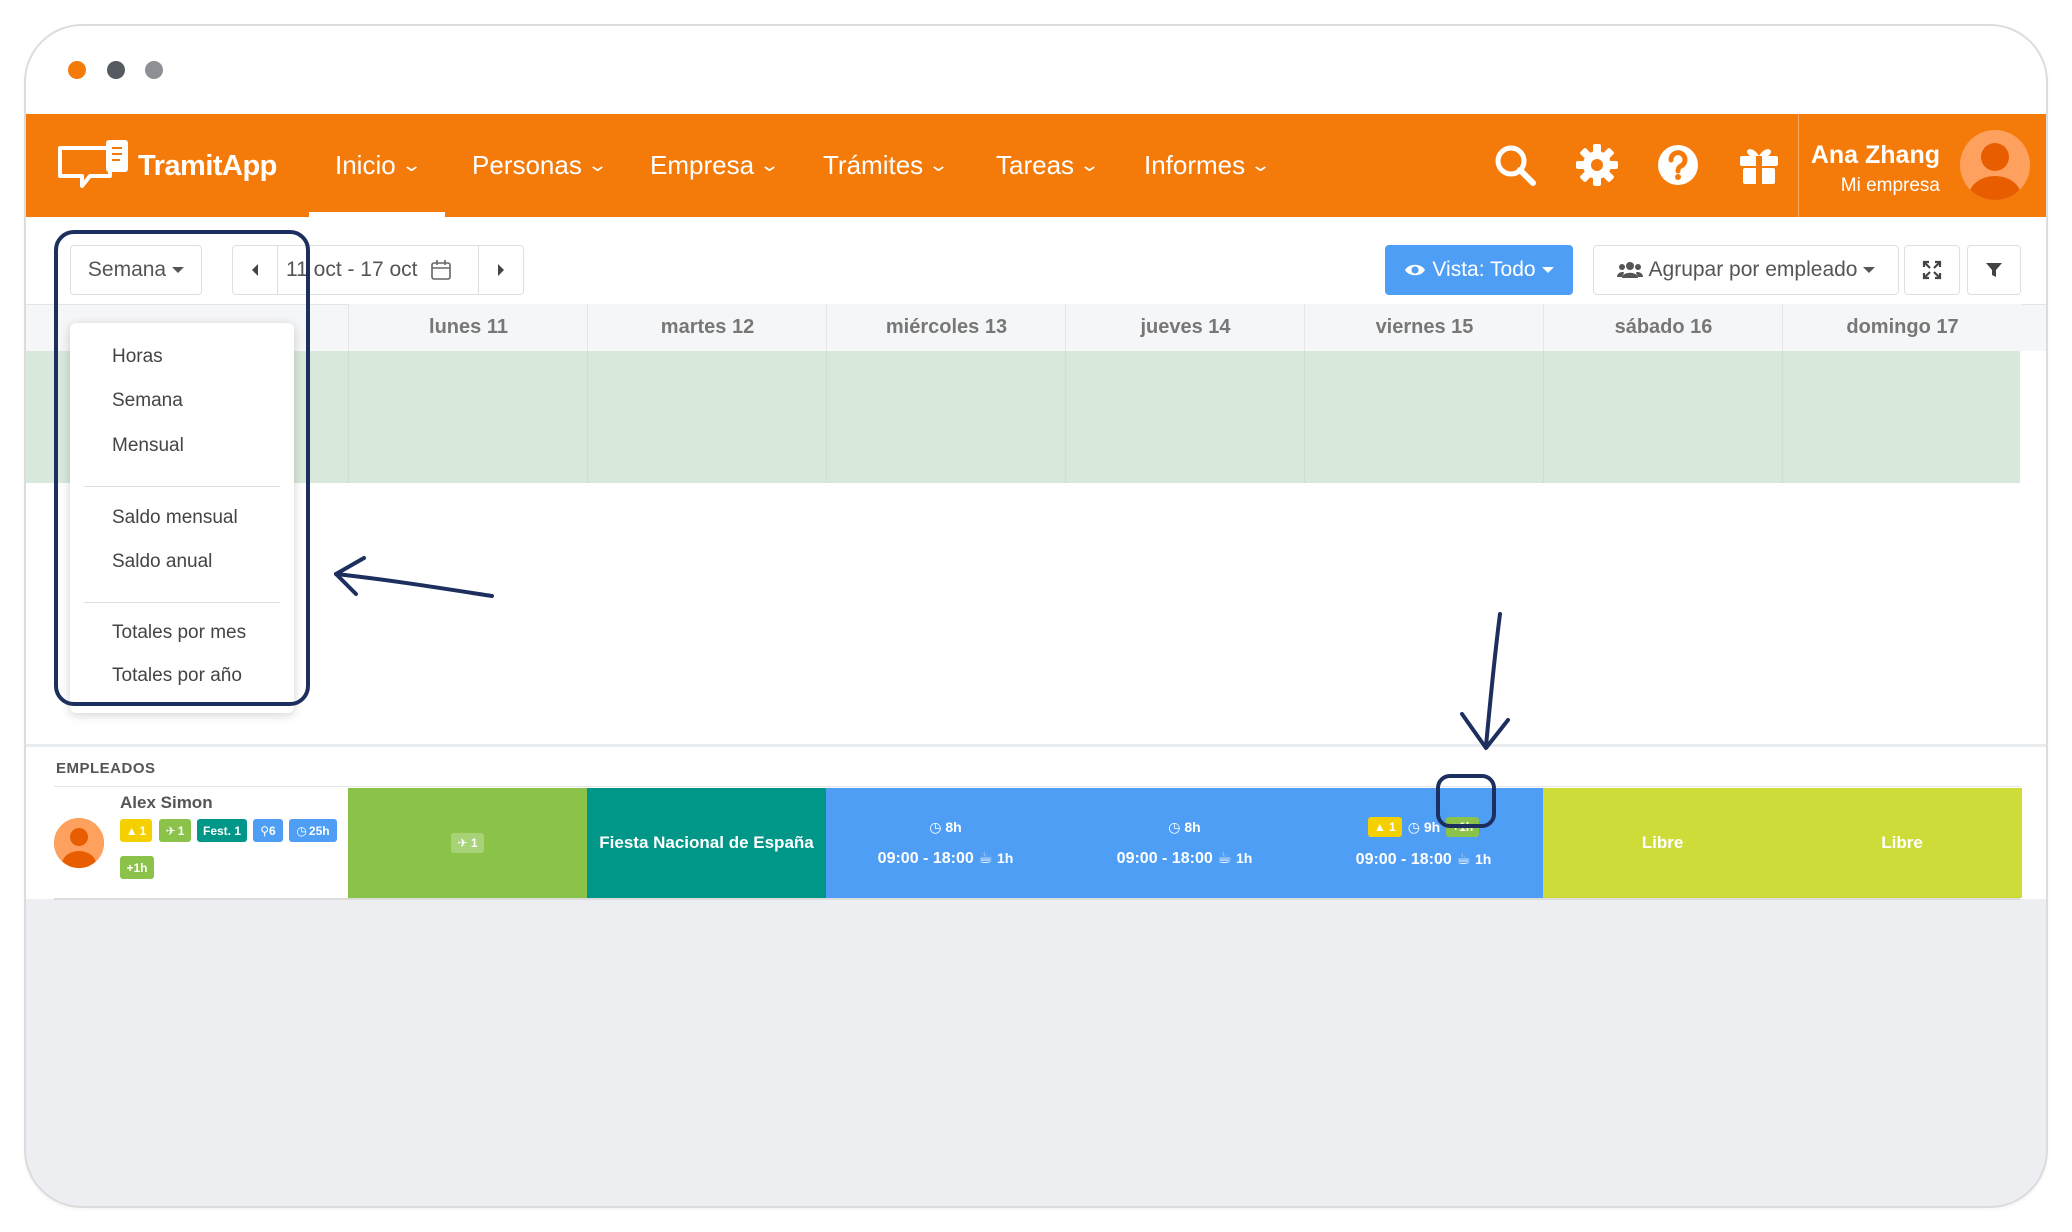 This screenshot has height=1232, width=2072. I want to click on highlight-circle, so click(1466, 801).